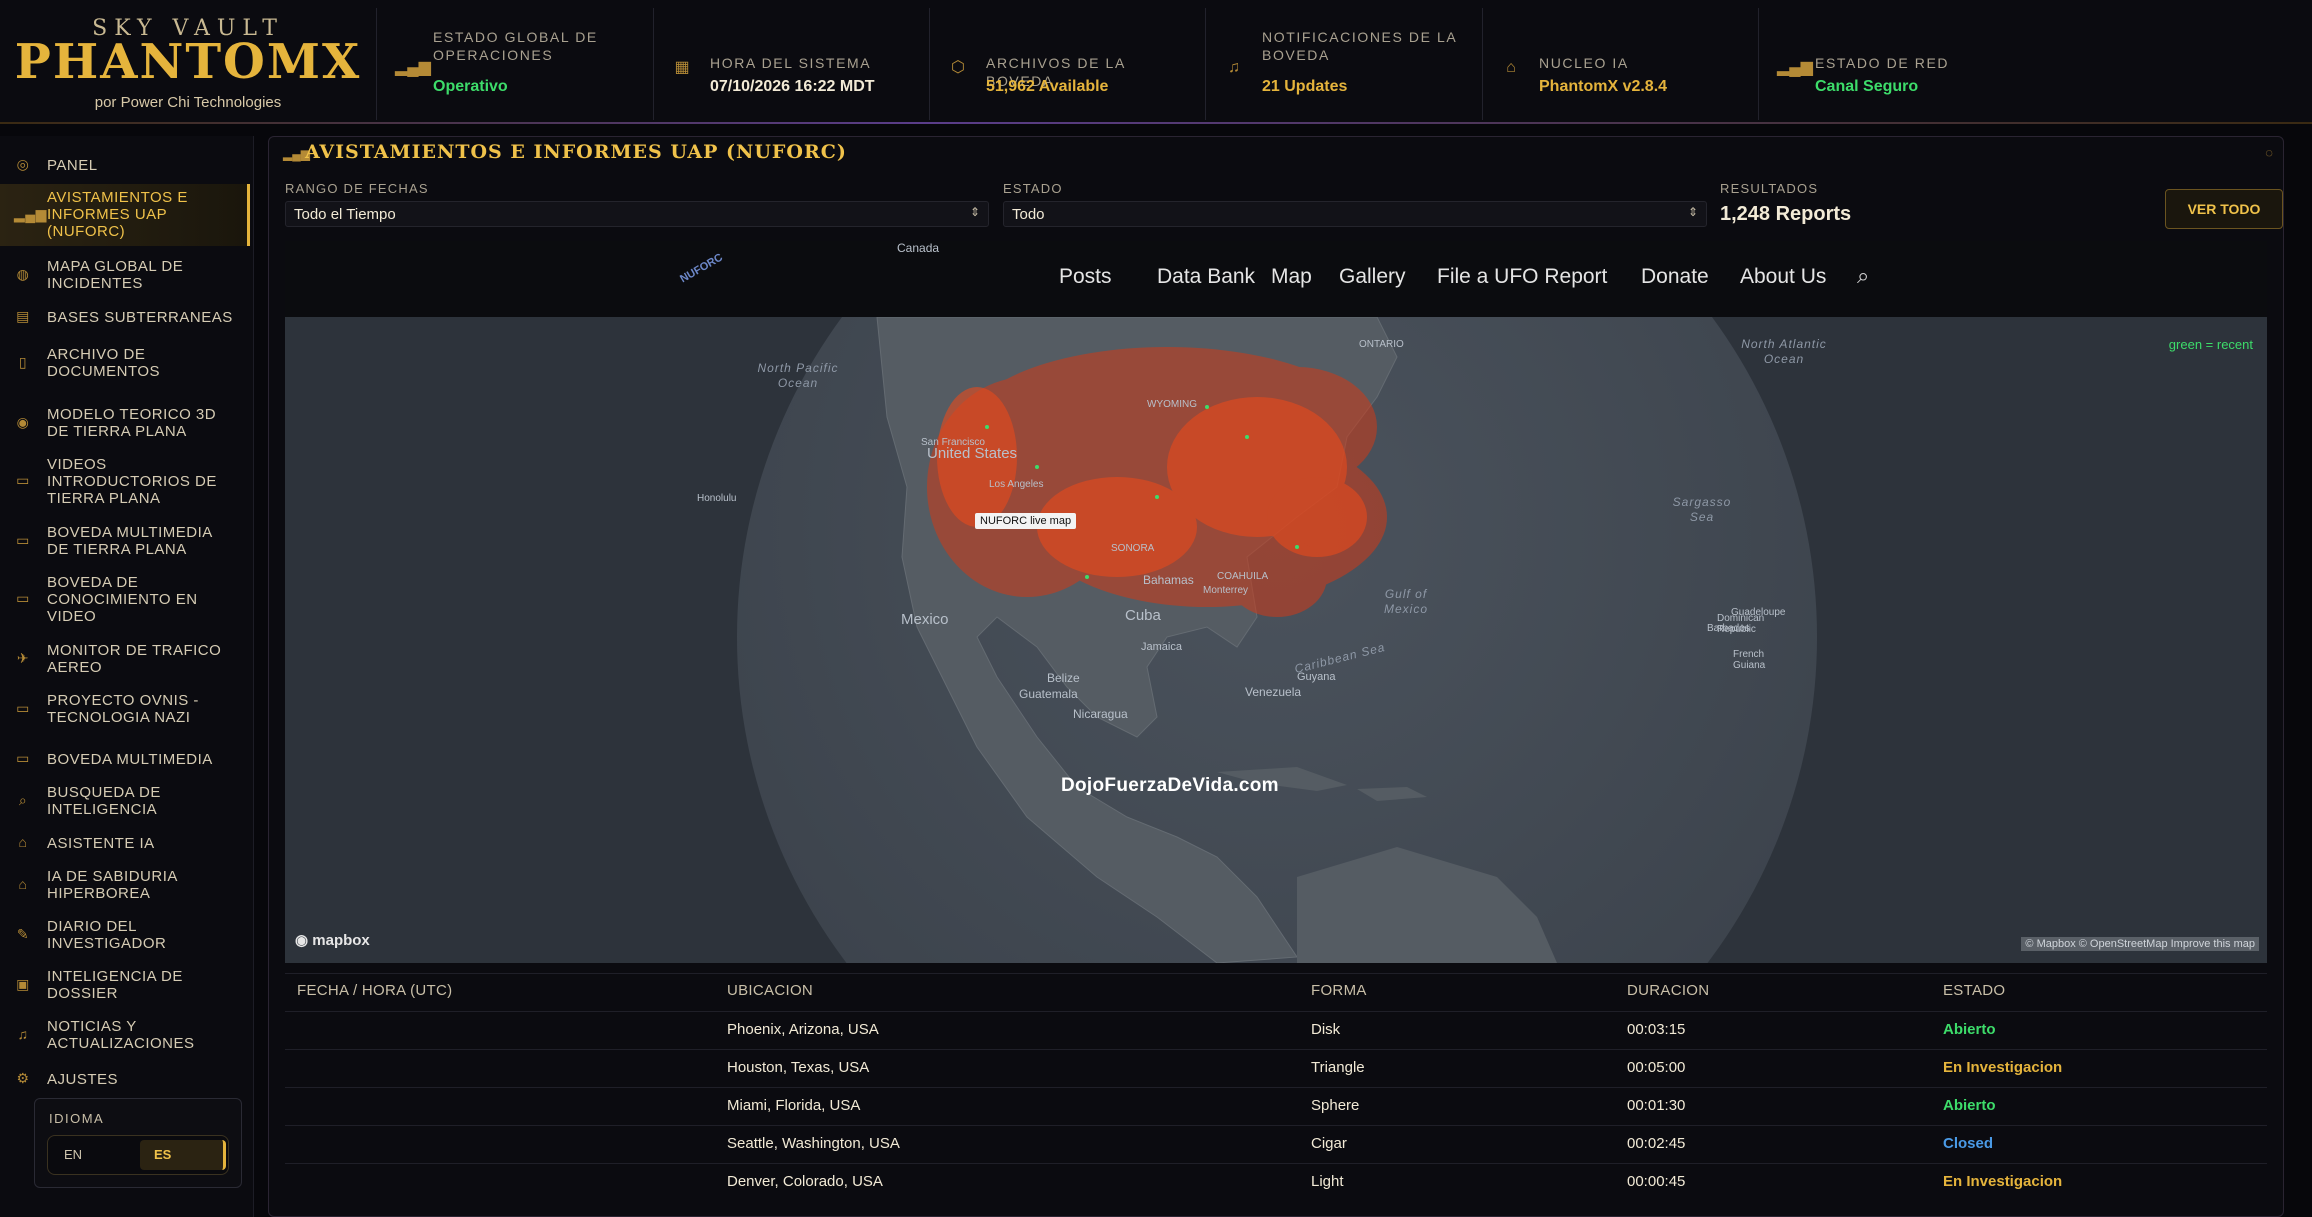 This screenshot has height=1217, width=2312. I want to click on sidebar-item-label: Proyecto OVNIS - Tecnologia Nazi, so click(123, 709).